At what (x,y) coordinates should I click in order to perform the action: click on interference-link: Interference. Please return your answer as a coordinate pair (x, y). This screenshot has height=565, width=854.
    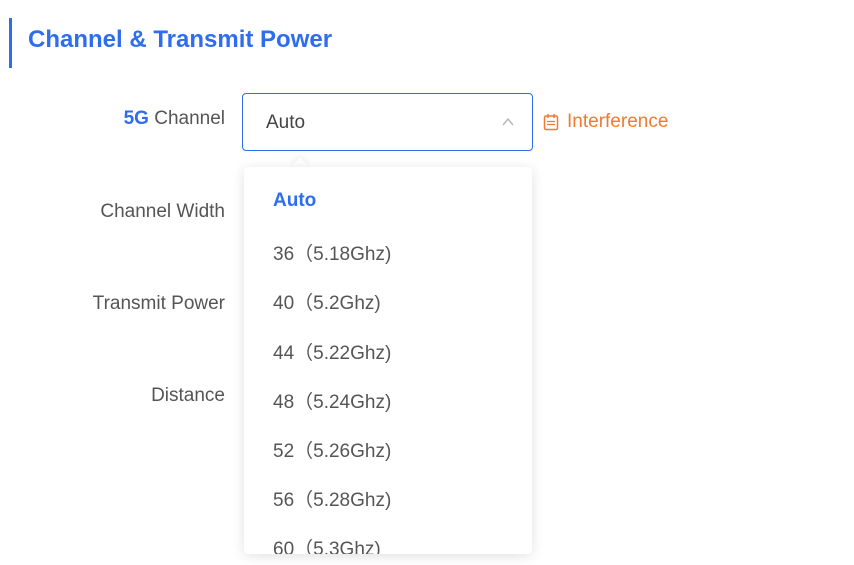
    Looking at the image, I should click on (605, 122).